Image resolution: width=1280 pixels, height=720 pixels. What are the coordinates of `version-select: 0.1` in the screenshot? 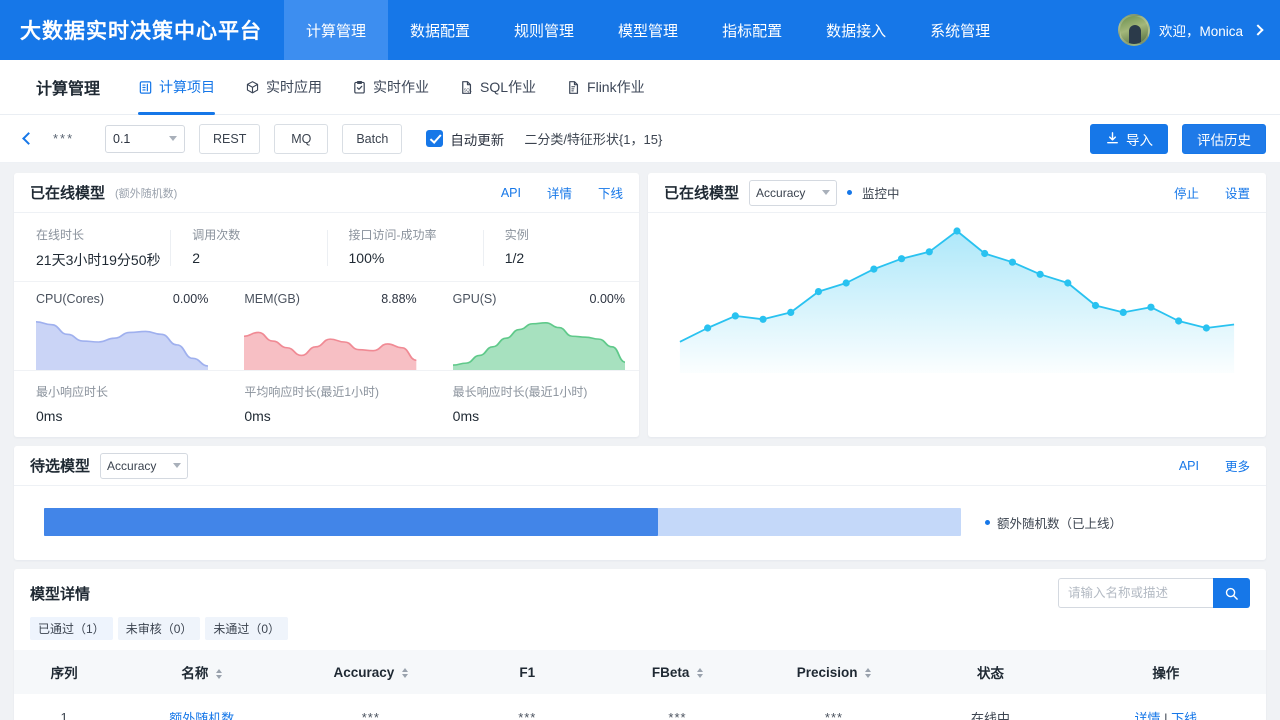 It's located at (145, 138).